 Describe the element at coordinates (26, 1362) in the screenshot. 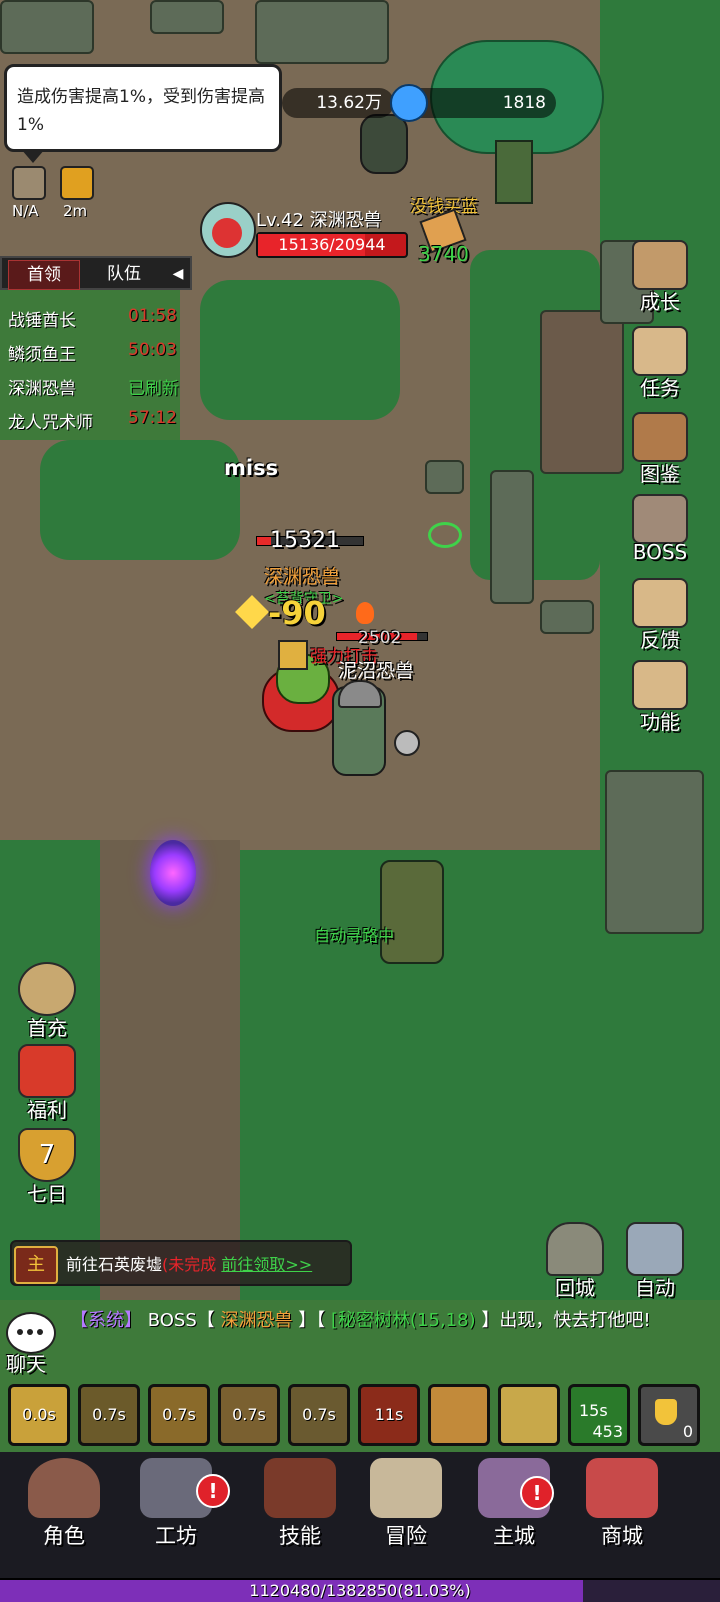

I see `chat-label: 聊天` at that location.